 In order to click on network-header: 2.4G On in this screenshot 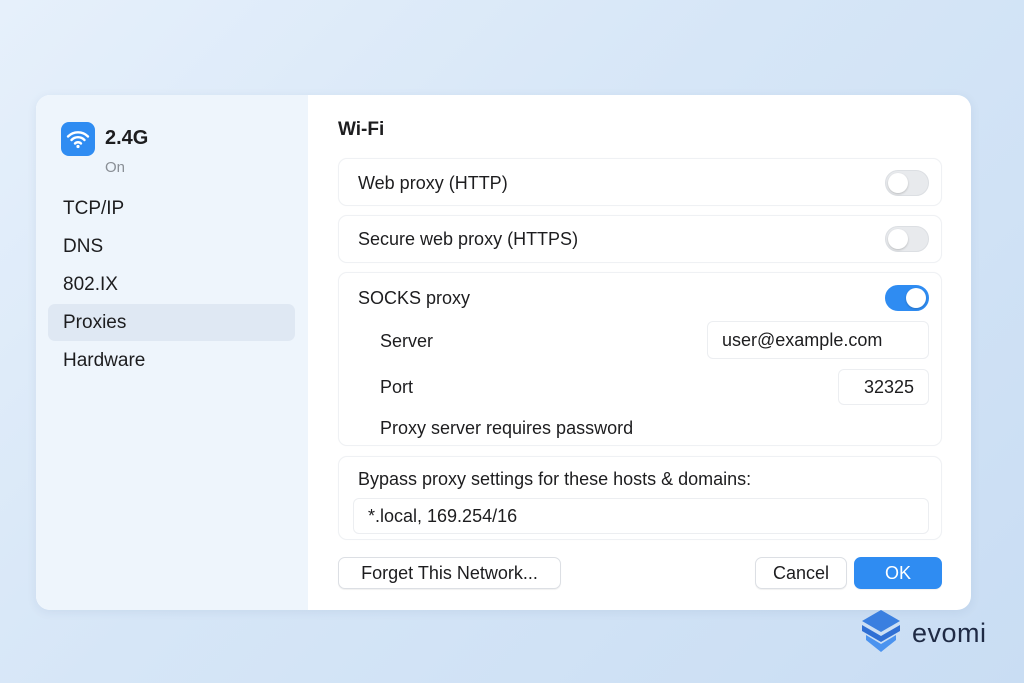, I will do `click(104, 149)`.